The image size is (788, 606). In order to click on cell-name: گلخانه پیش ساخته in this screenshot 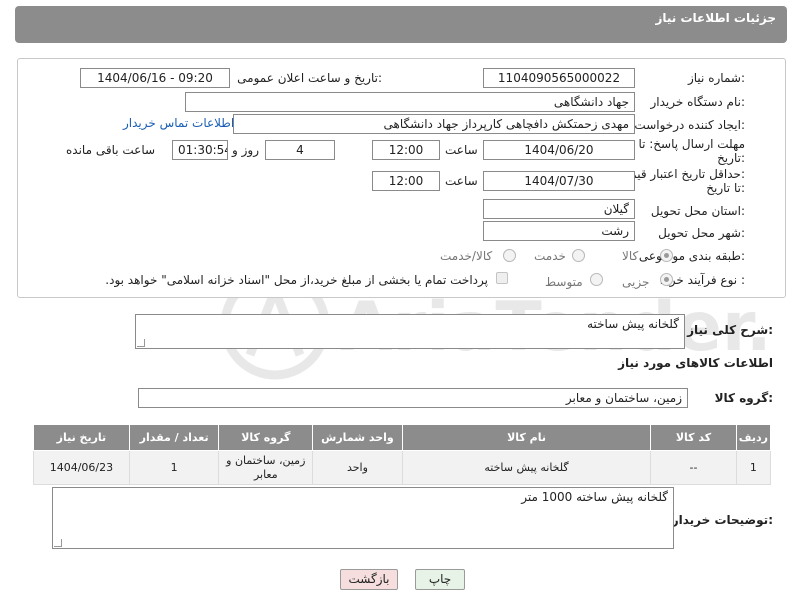, I will do `click(526, 467)`.